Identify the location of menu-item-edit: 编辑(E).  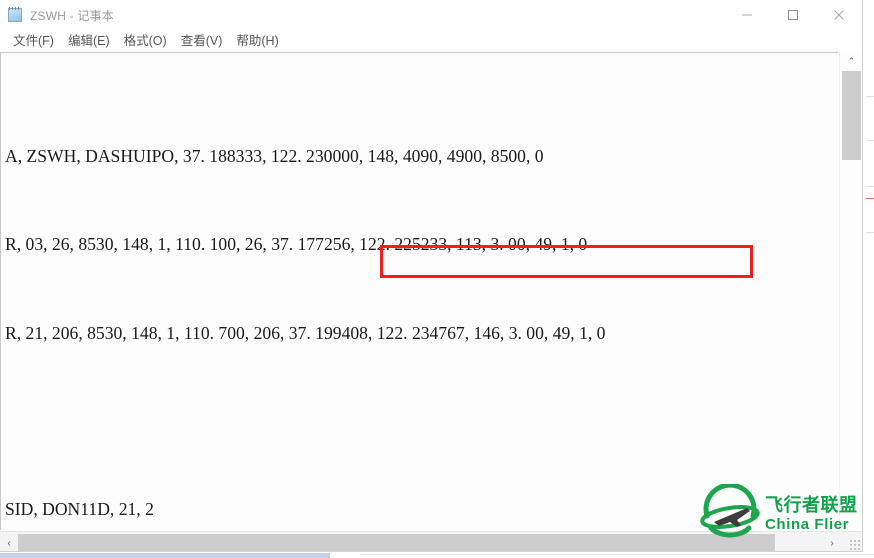
(89, 41).